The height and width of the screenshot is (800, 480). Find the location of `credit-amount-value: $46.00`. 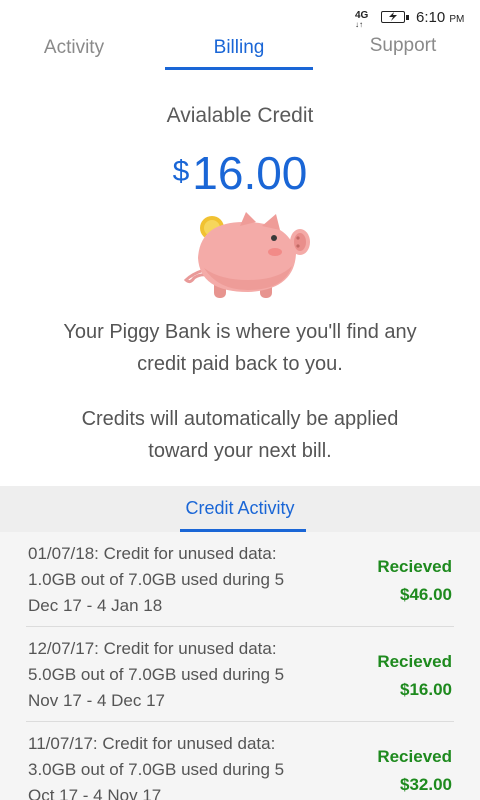

credit-amount-value: $46.00 is located at coordinates (426, 594).